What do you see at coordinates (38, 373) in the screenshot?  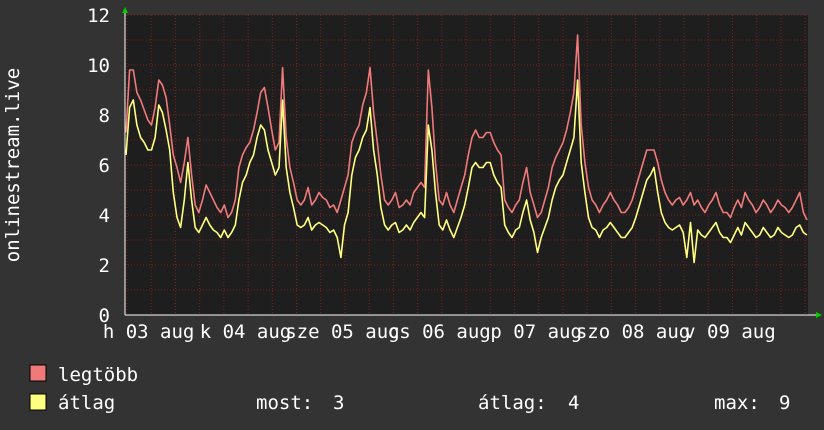 I see `legend-swatch-legtobb` at bounding box center [38, 373].